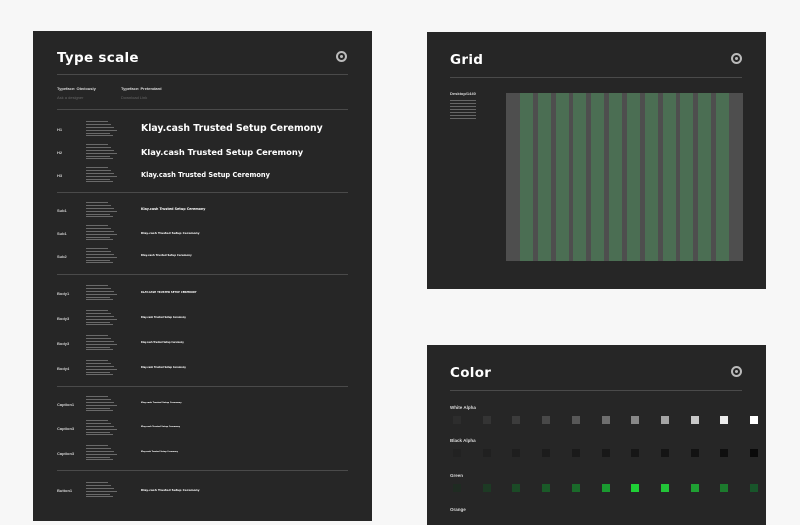 The width and height of the screenshot is (800, 525). What do you see at coordinates (66, 404) in the screenshot?
I see `type-row-label: Caption1` at bounding box center [66, 404].